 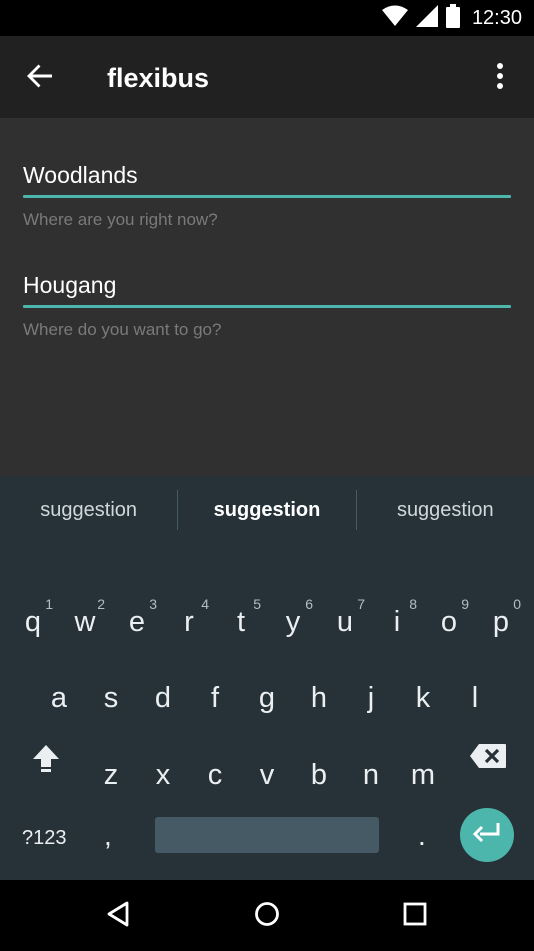 What do you see at coordinates (215, 775) in the screenshot?
I see `key-label: c` at bounding box center [215, 775].